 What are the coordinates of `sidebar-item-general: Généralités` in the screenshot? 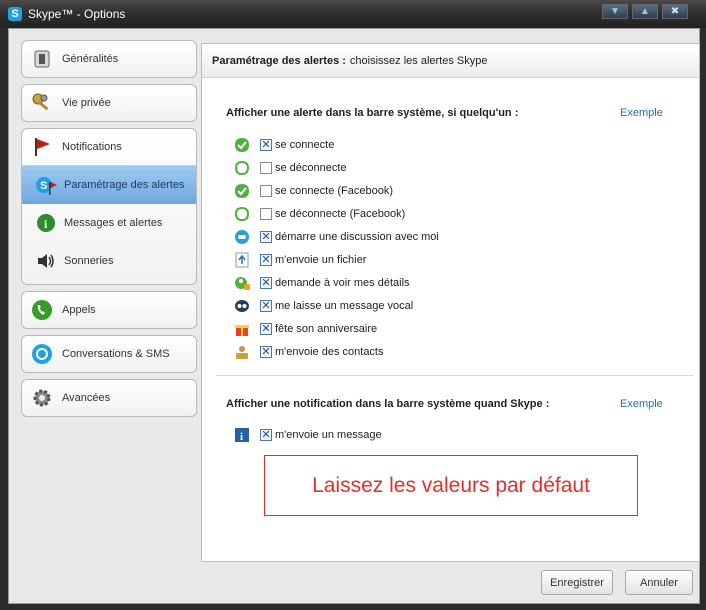 It's located at (109, 59).